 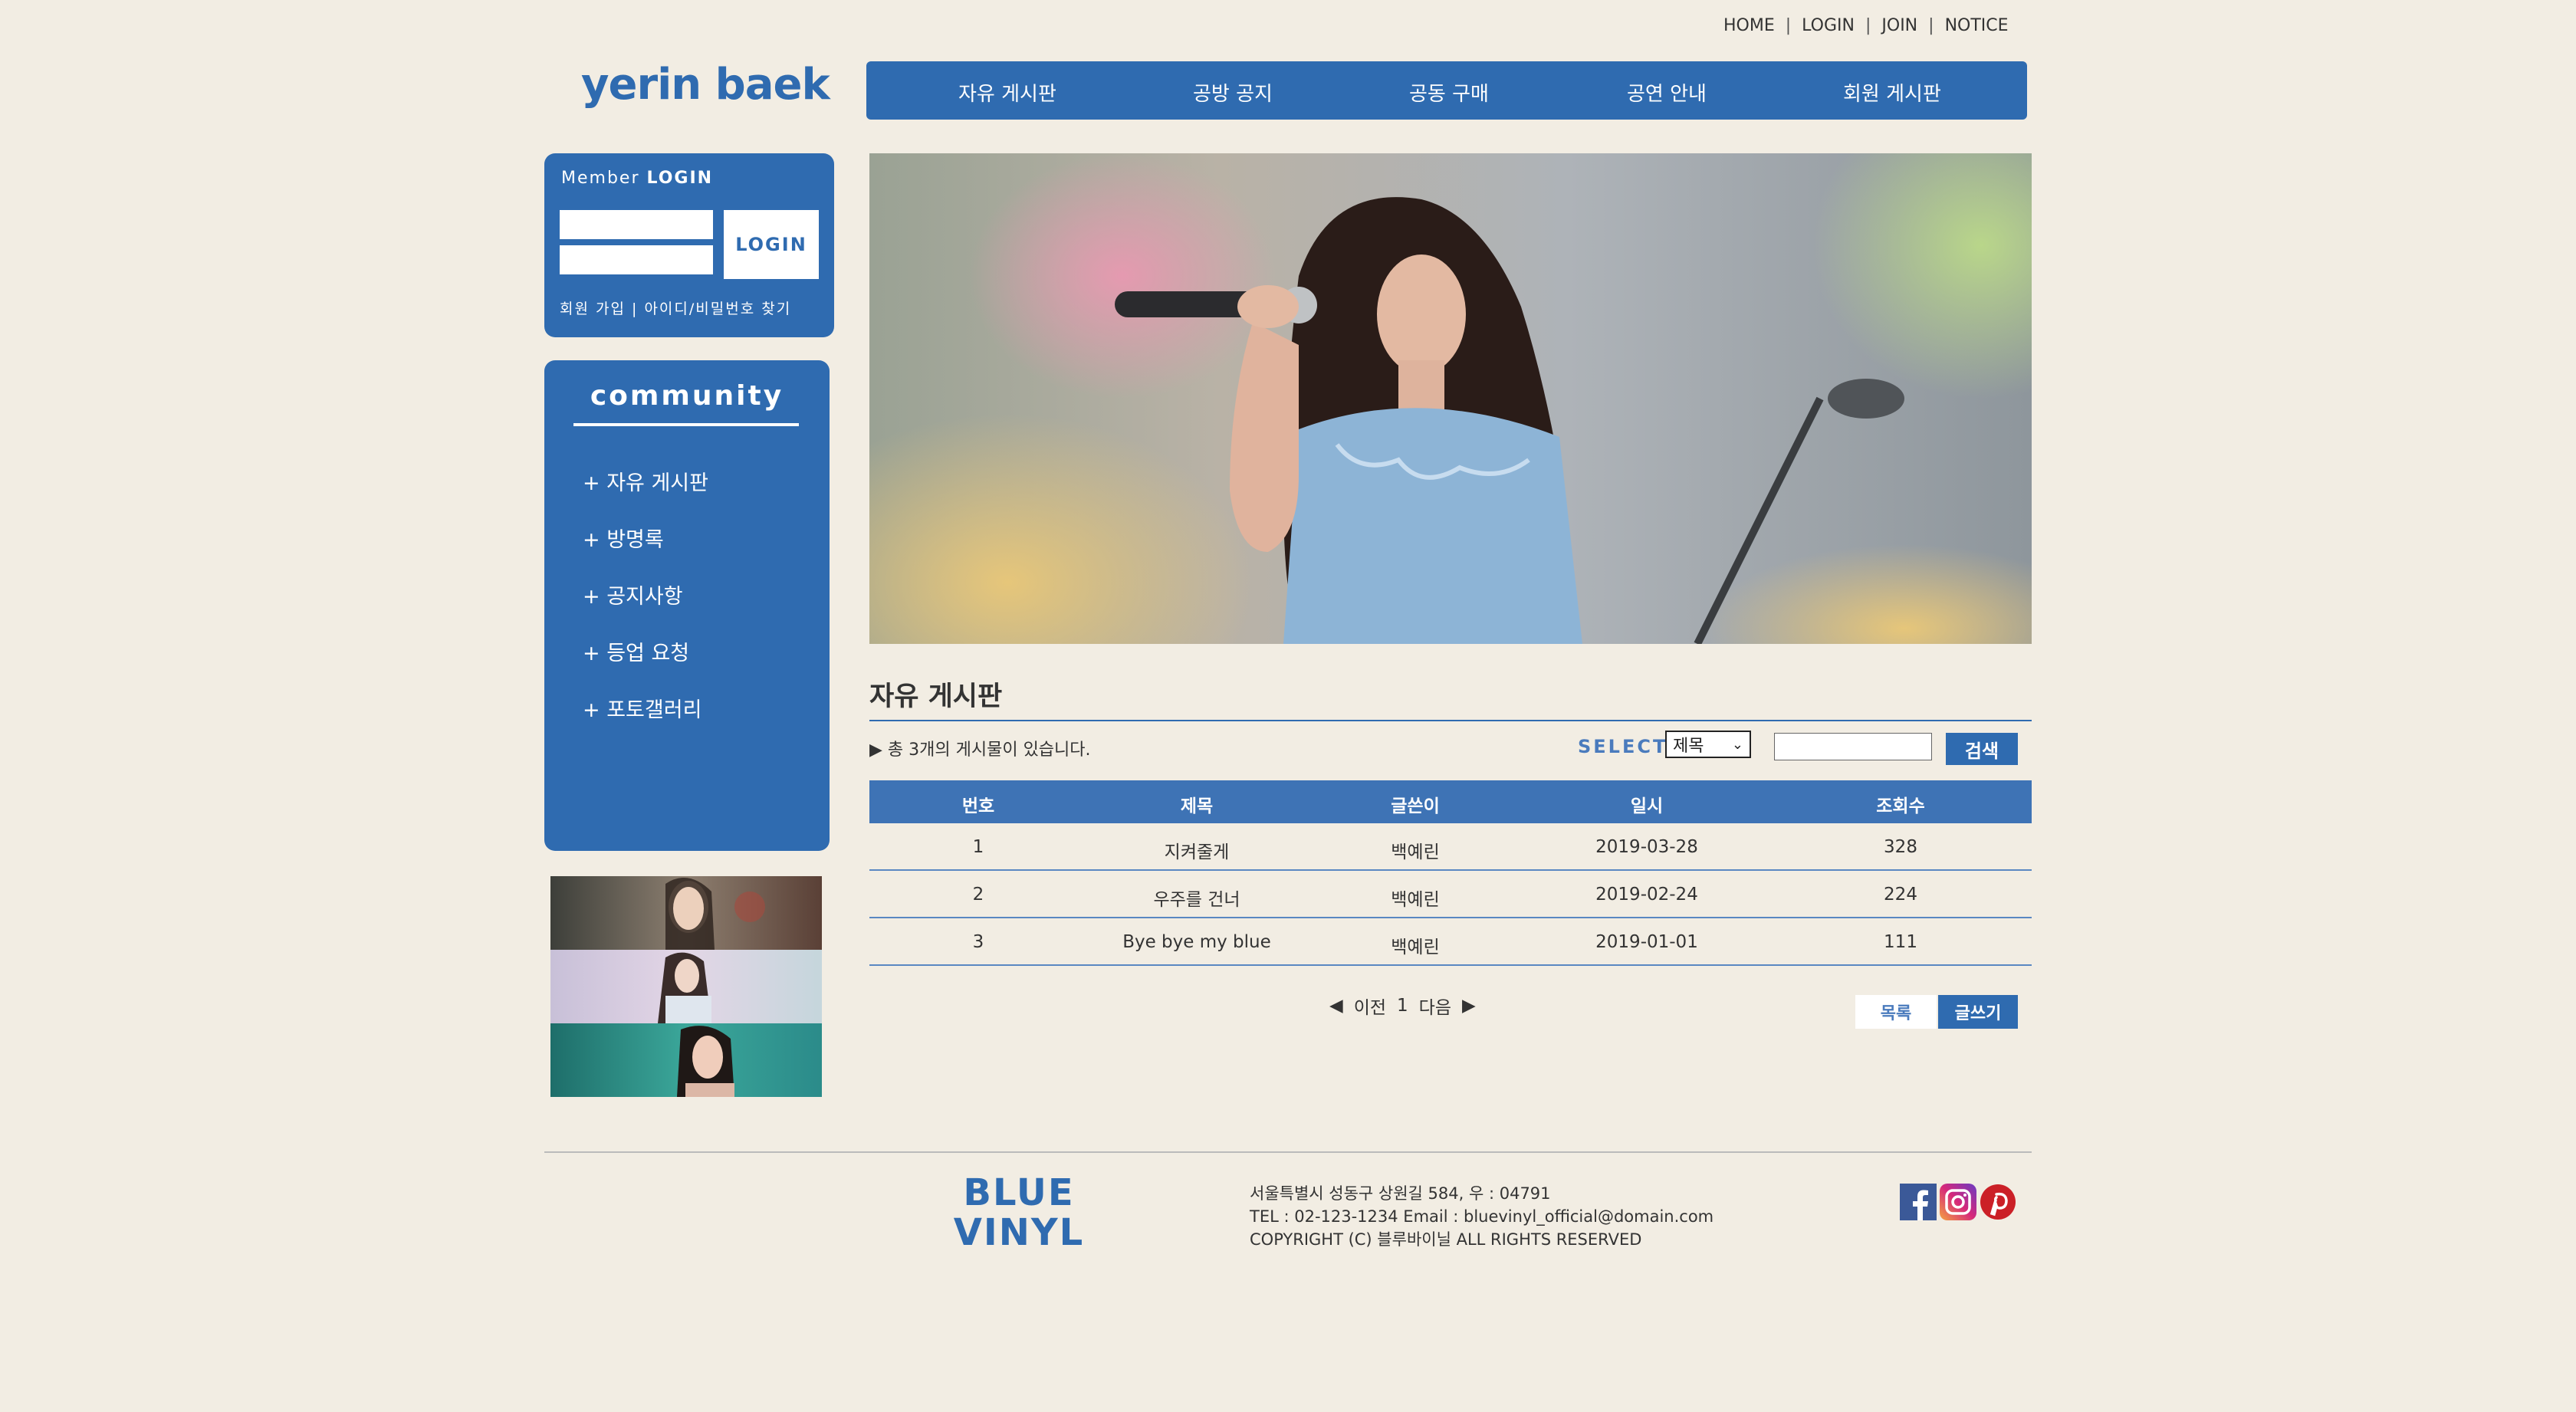 I want to click on next-page-link: 다음, so click(x=1435, y=1006).